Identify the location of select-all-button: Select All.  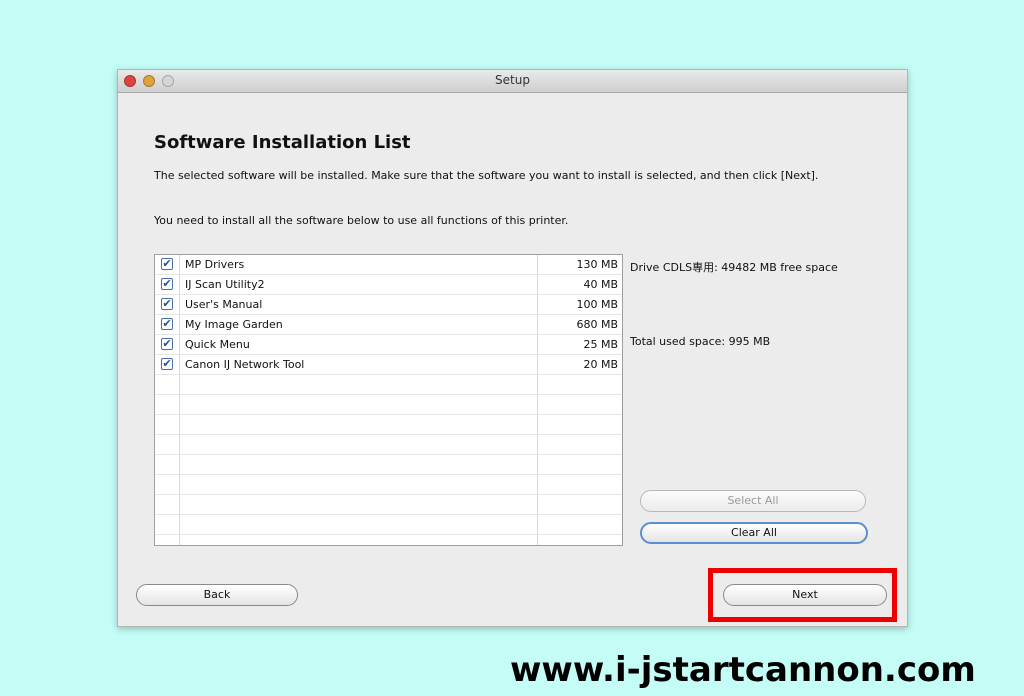
(753, 501).